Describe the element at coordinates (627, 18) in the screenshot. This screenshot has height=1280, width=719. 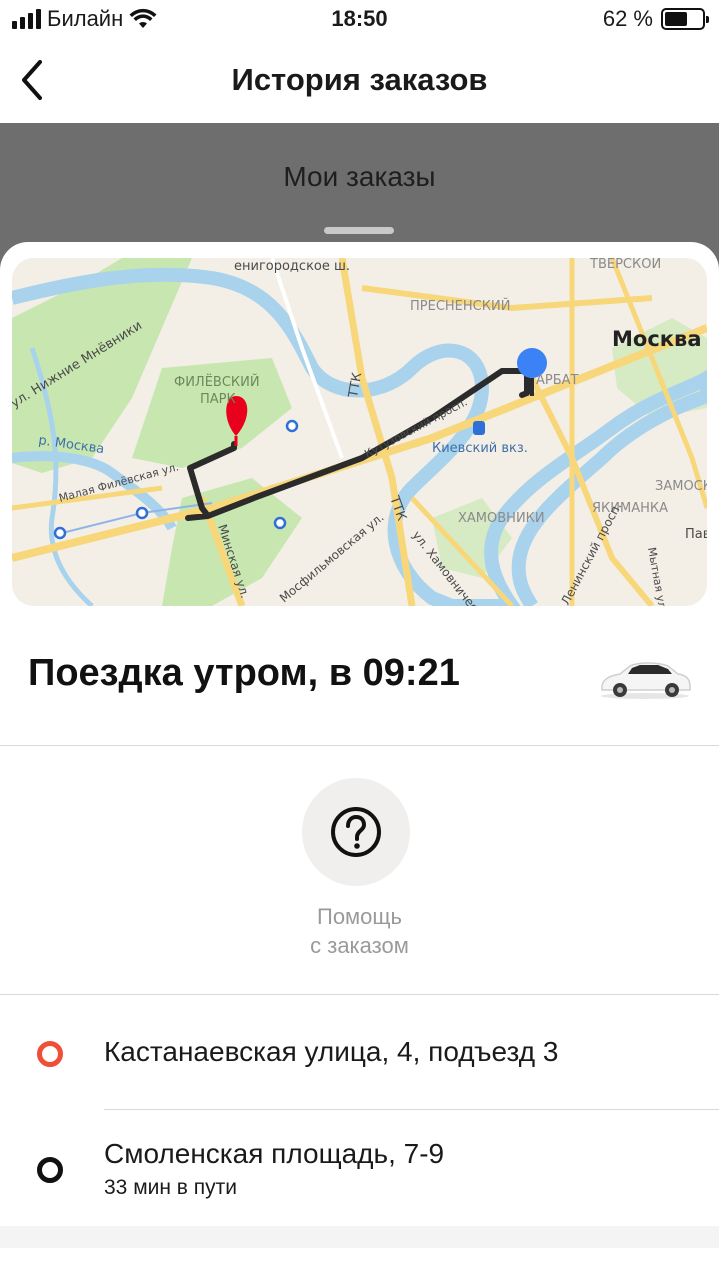
I see `battery-percent: 62 %` at that location.